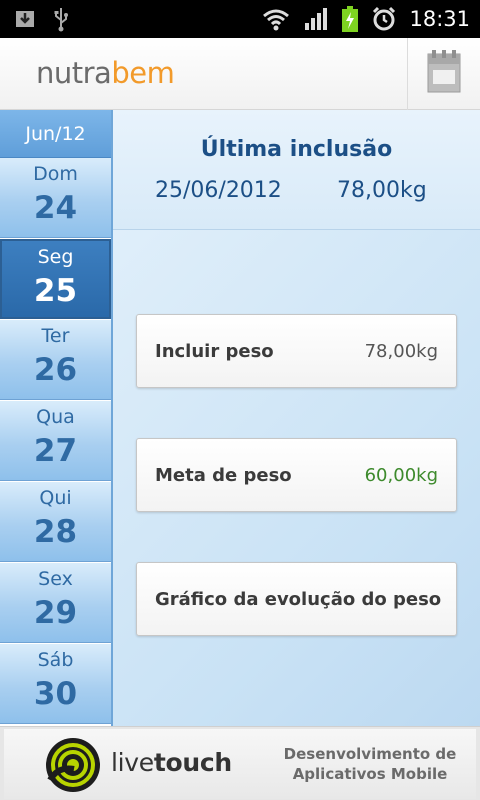 The height and width of the screenshot is (800, 480). Describe the element at coordinates (55, 208) in the screenshot. I see `day-number: 24` at that location.